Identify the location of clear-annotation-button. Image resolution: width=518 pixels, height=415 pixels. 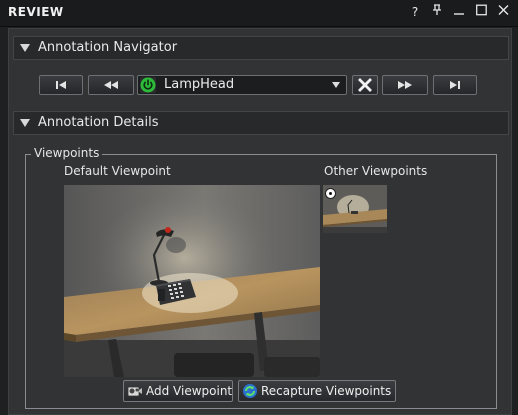
(365, 85).